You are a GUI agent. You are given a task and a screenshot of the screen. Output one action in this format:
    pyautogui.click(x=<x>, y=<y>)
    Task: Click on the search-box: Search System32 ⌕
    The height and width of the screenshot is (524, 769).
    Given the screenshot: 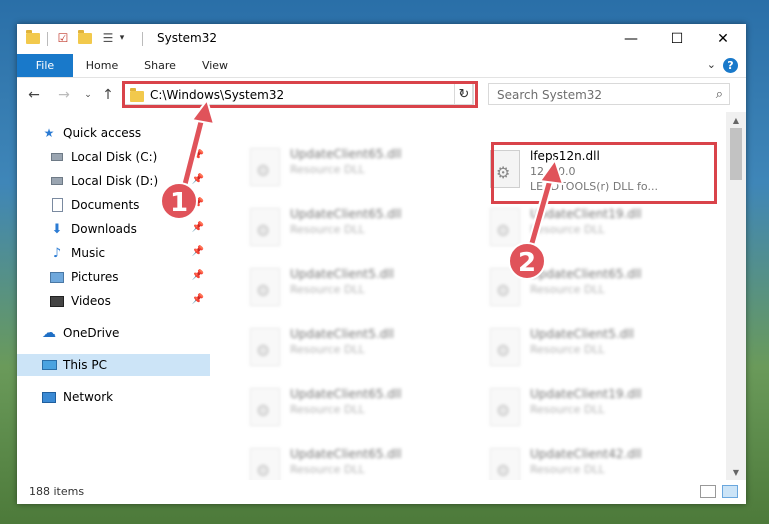 What is the action you would take?
    pyautogui.click(x=609, y=94)
    